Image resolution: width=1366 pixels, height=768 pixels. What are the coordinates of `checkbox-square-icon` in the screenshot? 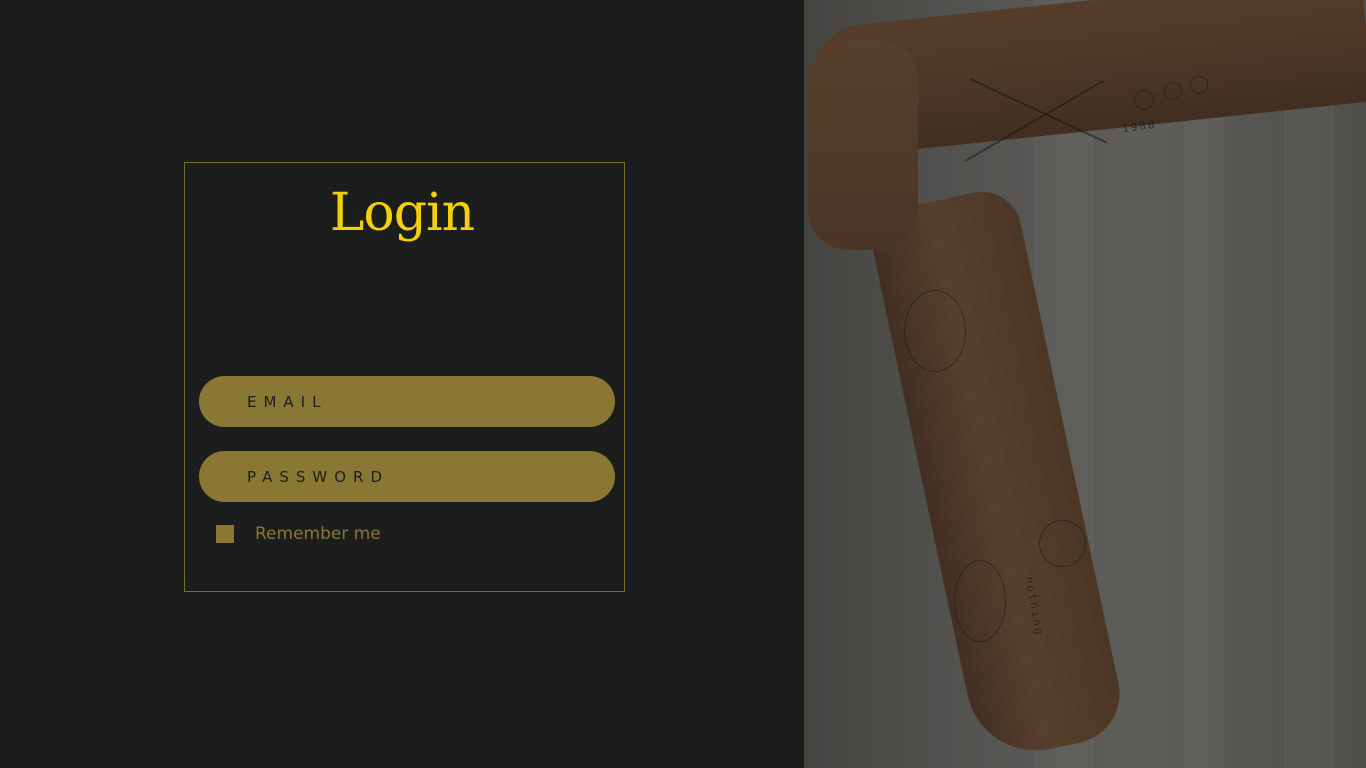 It's located at (225, 534).